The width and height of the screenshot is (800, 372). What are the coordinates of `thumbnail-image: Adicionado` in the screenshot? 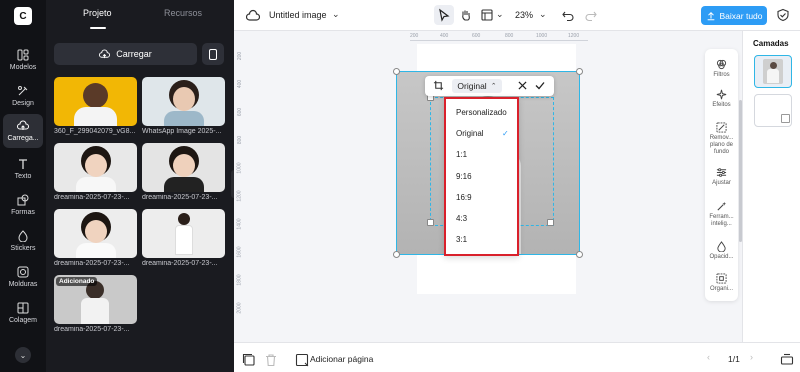 It's located at (95, 299).